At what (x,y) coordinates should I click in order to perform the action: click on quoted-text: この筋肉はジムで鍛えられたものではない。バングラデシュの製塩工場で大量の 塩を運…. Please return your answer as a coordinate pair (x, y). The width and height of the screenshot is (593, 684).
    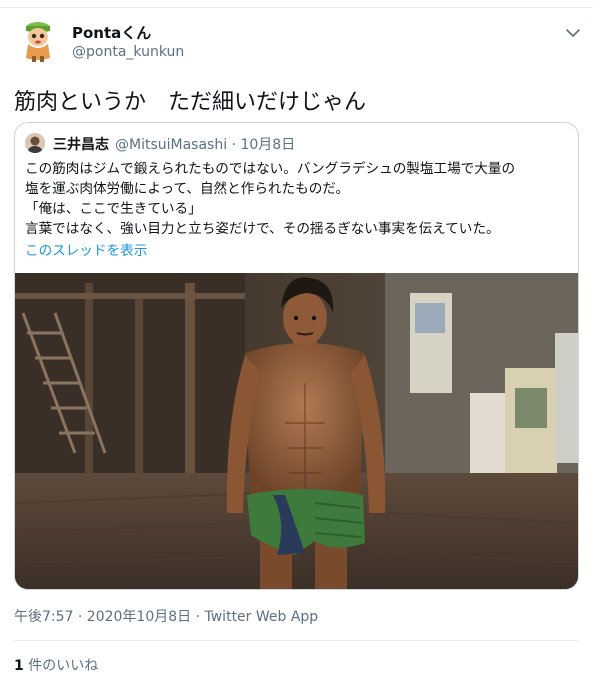
    Looking at the image, I should click on (299, 199).